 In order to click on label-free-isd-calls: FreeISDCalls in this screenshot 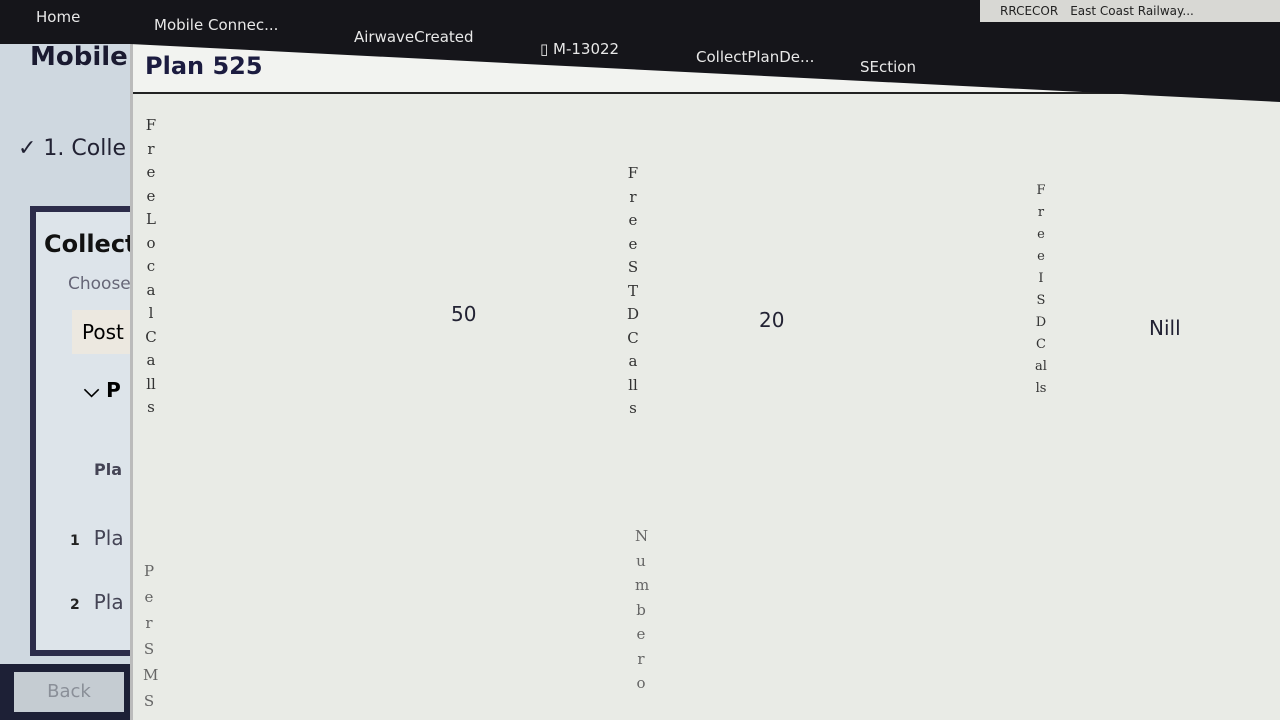, I will do `click(1041, 289)`.